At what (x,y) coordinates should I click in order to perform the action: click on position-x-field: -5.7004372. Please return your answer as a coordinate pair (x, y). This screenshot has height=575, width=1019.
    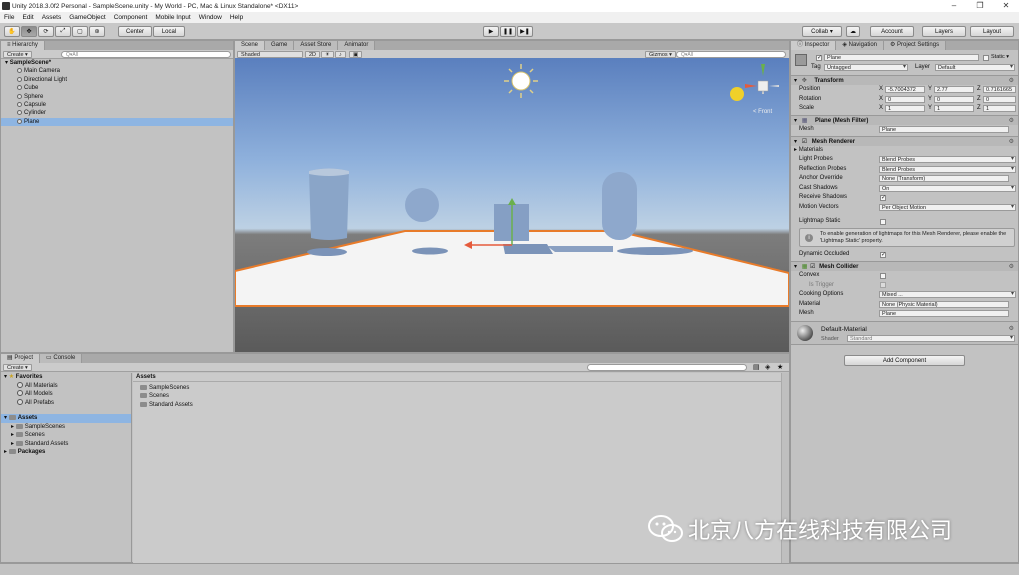
    Looking at the image, I should click on (905, 89).